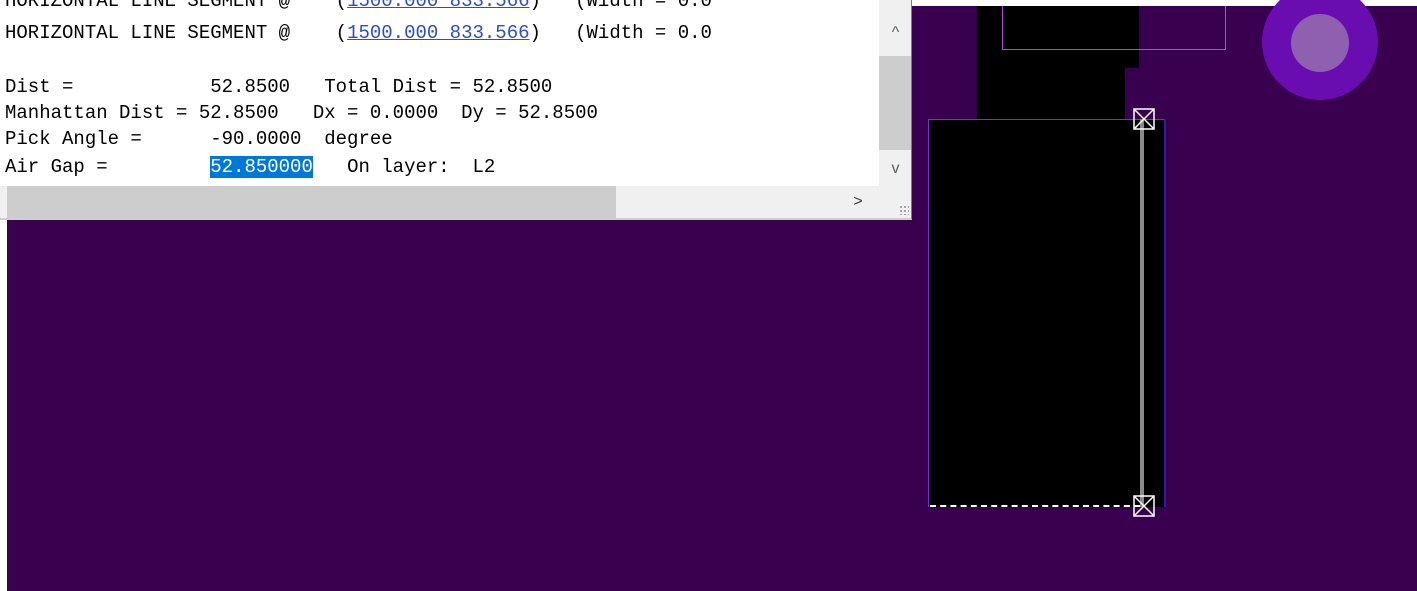  What do you see at coordinates (904, 210) in the screenshot?
I see `resize-grip-icon` at bounding box center [904, 210].